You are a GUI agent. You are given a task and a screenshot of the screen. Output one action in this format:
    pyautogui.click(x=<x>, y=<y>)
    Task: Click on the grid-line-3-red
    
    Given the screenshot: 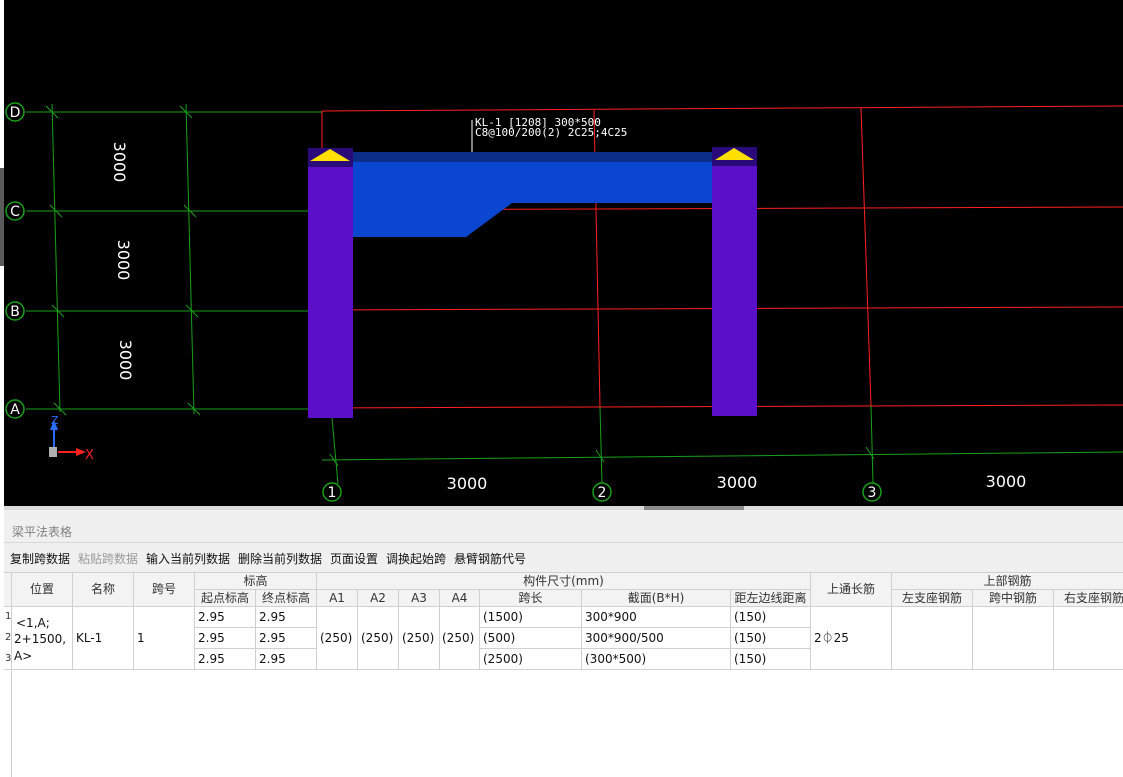 What is the action you would take?
    pyautogui.click(x=866, y=257)
    